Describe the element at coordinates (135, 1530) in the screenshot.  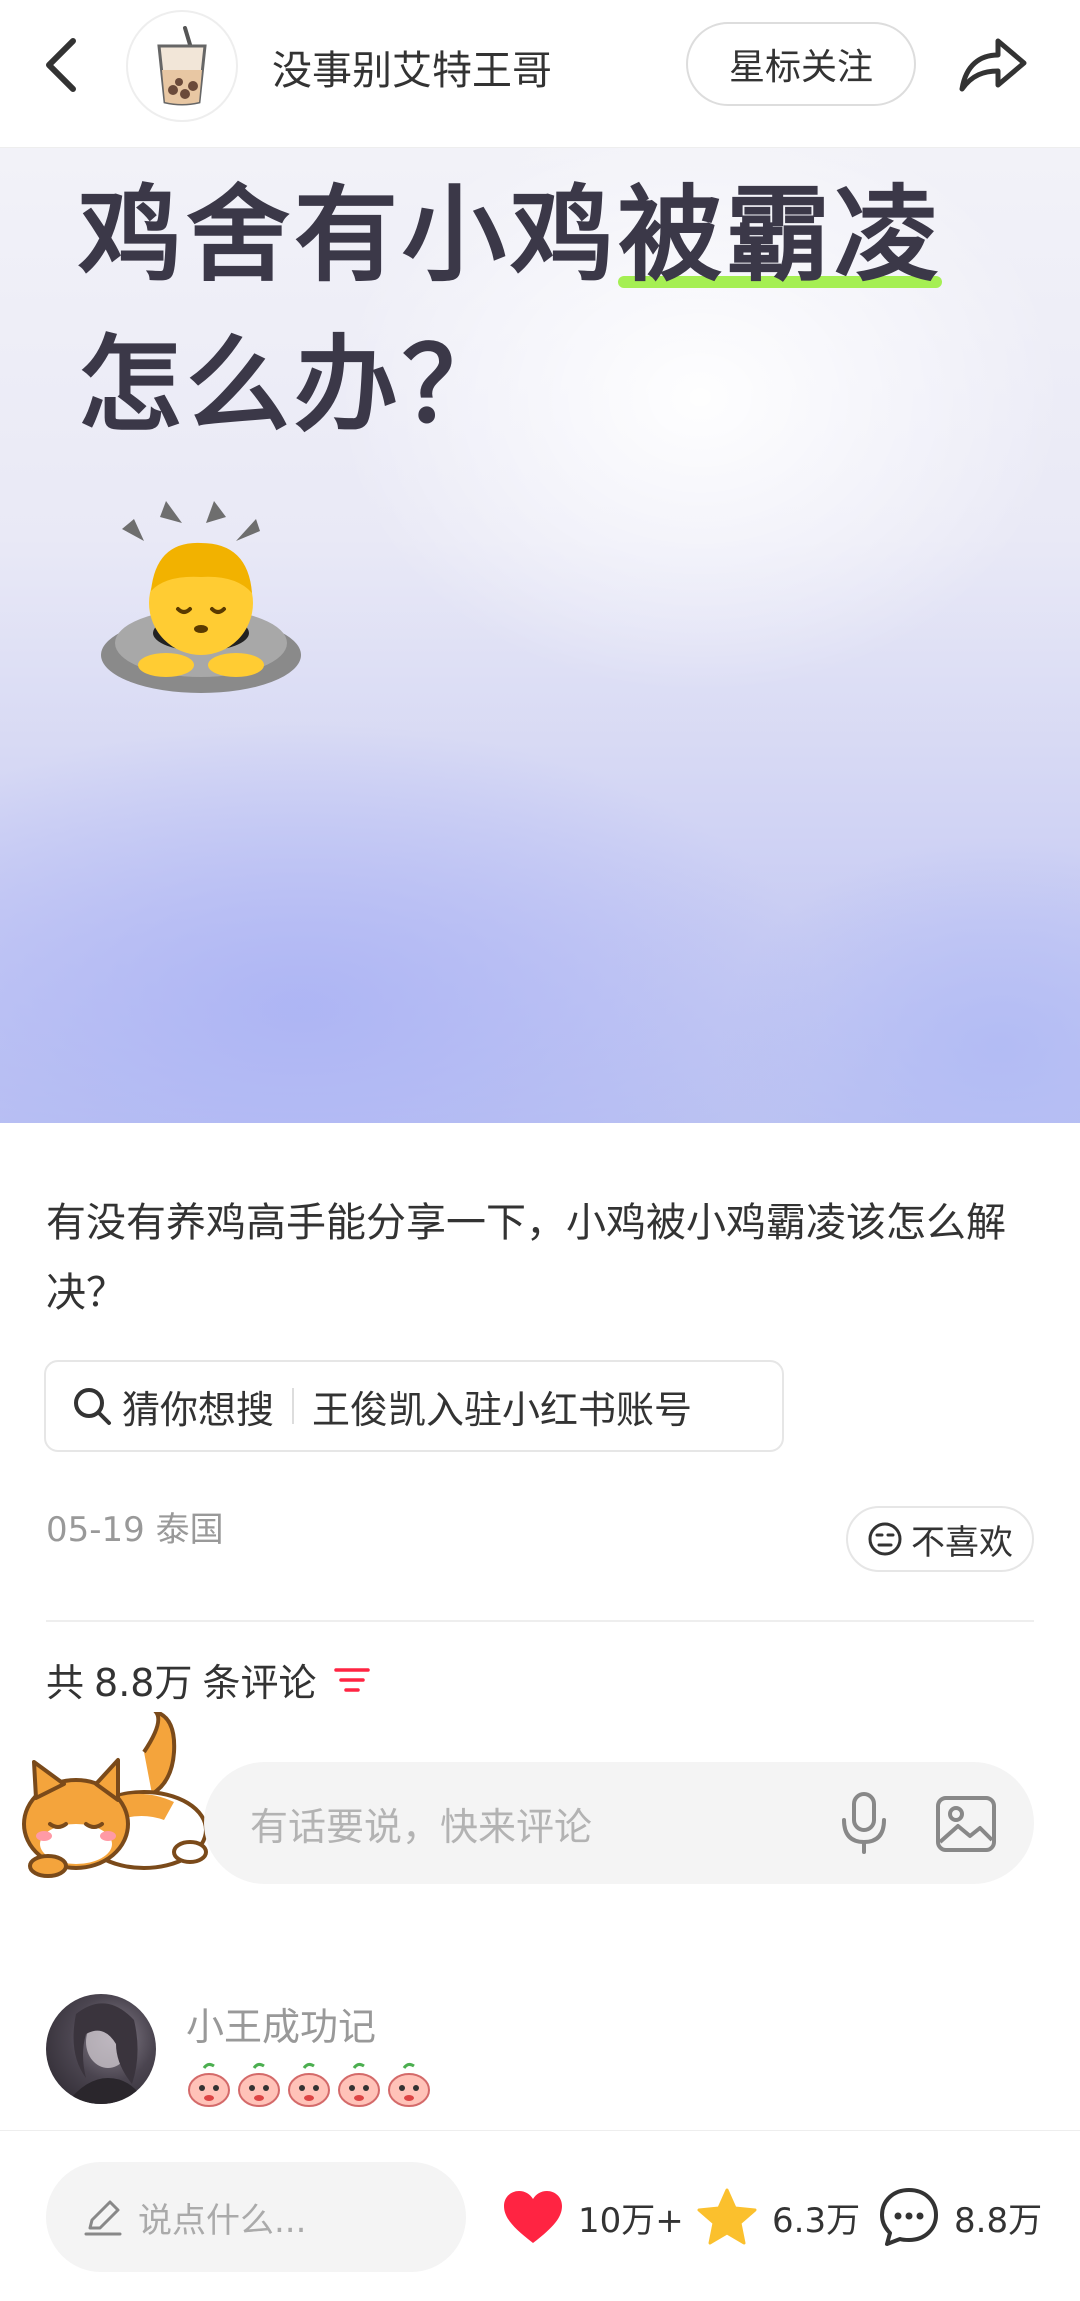
I see `post-date-location: 05-19 泰国` at that location.